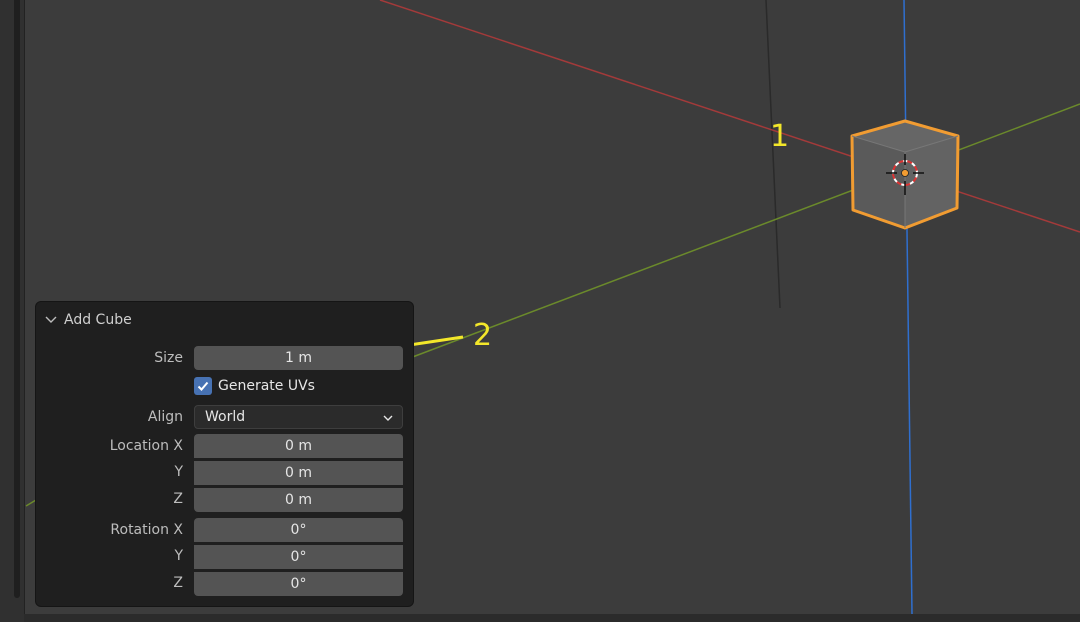 The width and height of the screenshot is (1080, 622). What do you see at coordinates (298, 557) in the screenshot?
I see `rotation-y-field: 0°` at bounding box center [298, 557].